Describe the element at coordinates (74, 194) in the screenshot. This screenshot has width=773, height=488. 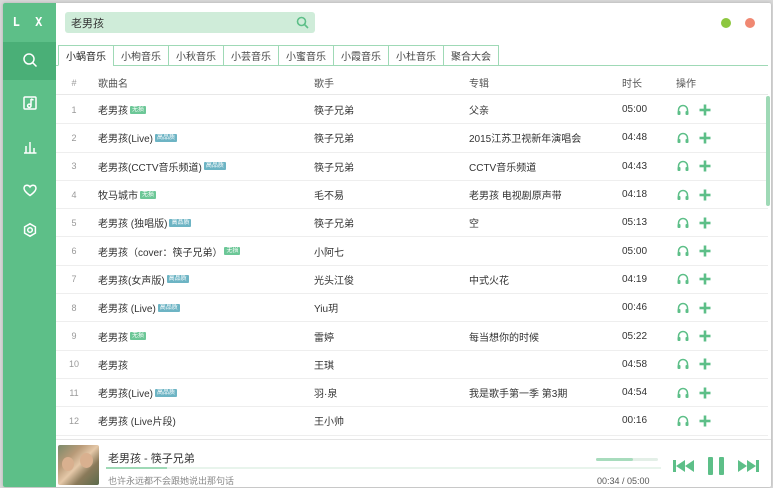
I see `row-number: 4` at that location.